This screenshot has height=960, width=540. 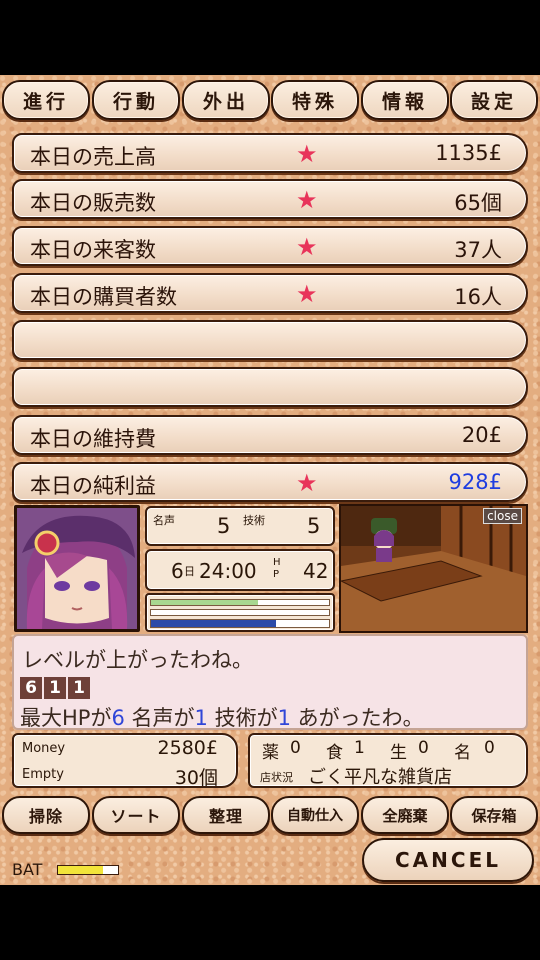 I want to click on nav-info-button: 情報, so click(x=405, y=100).